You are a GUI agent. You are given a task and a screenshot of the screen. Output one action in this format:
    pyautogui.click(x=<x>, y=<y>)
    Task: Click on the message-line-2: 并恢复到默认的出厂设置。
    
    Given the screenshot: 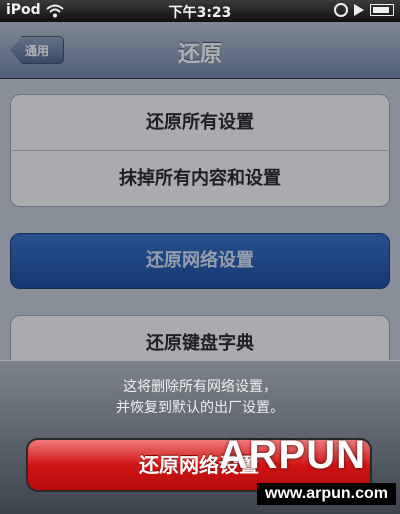 What is the action you would take?
    pyautogui.click(x=200, y=408)
    